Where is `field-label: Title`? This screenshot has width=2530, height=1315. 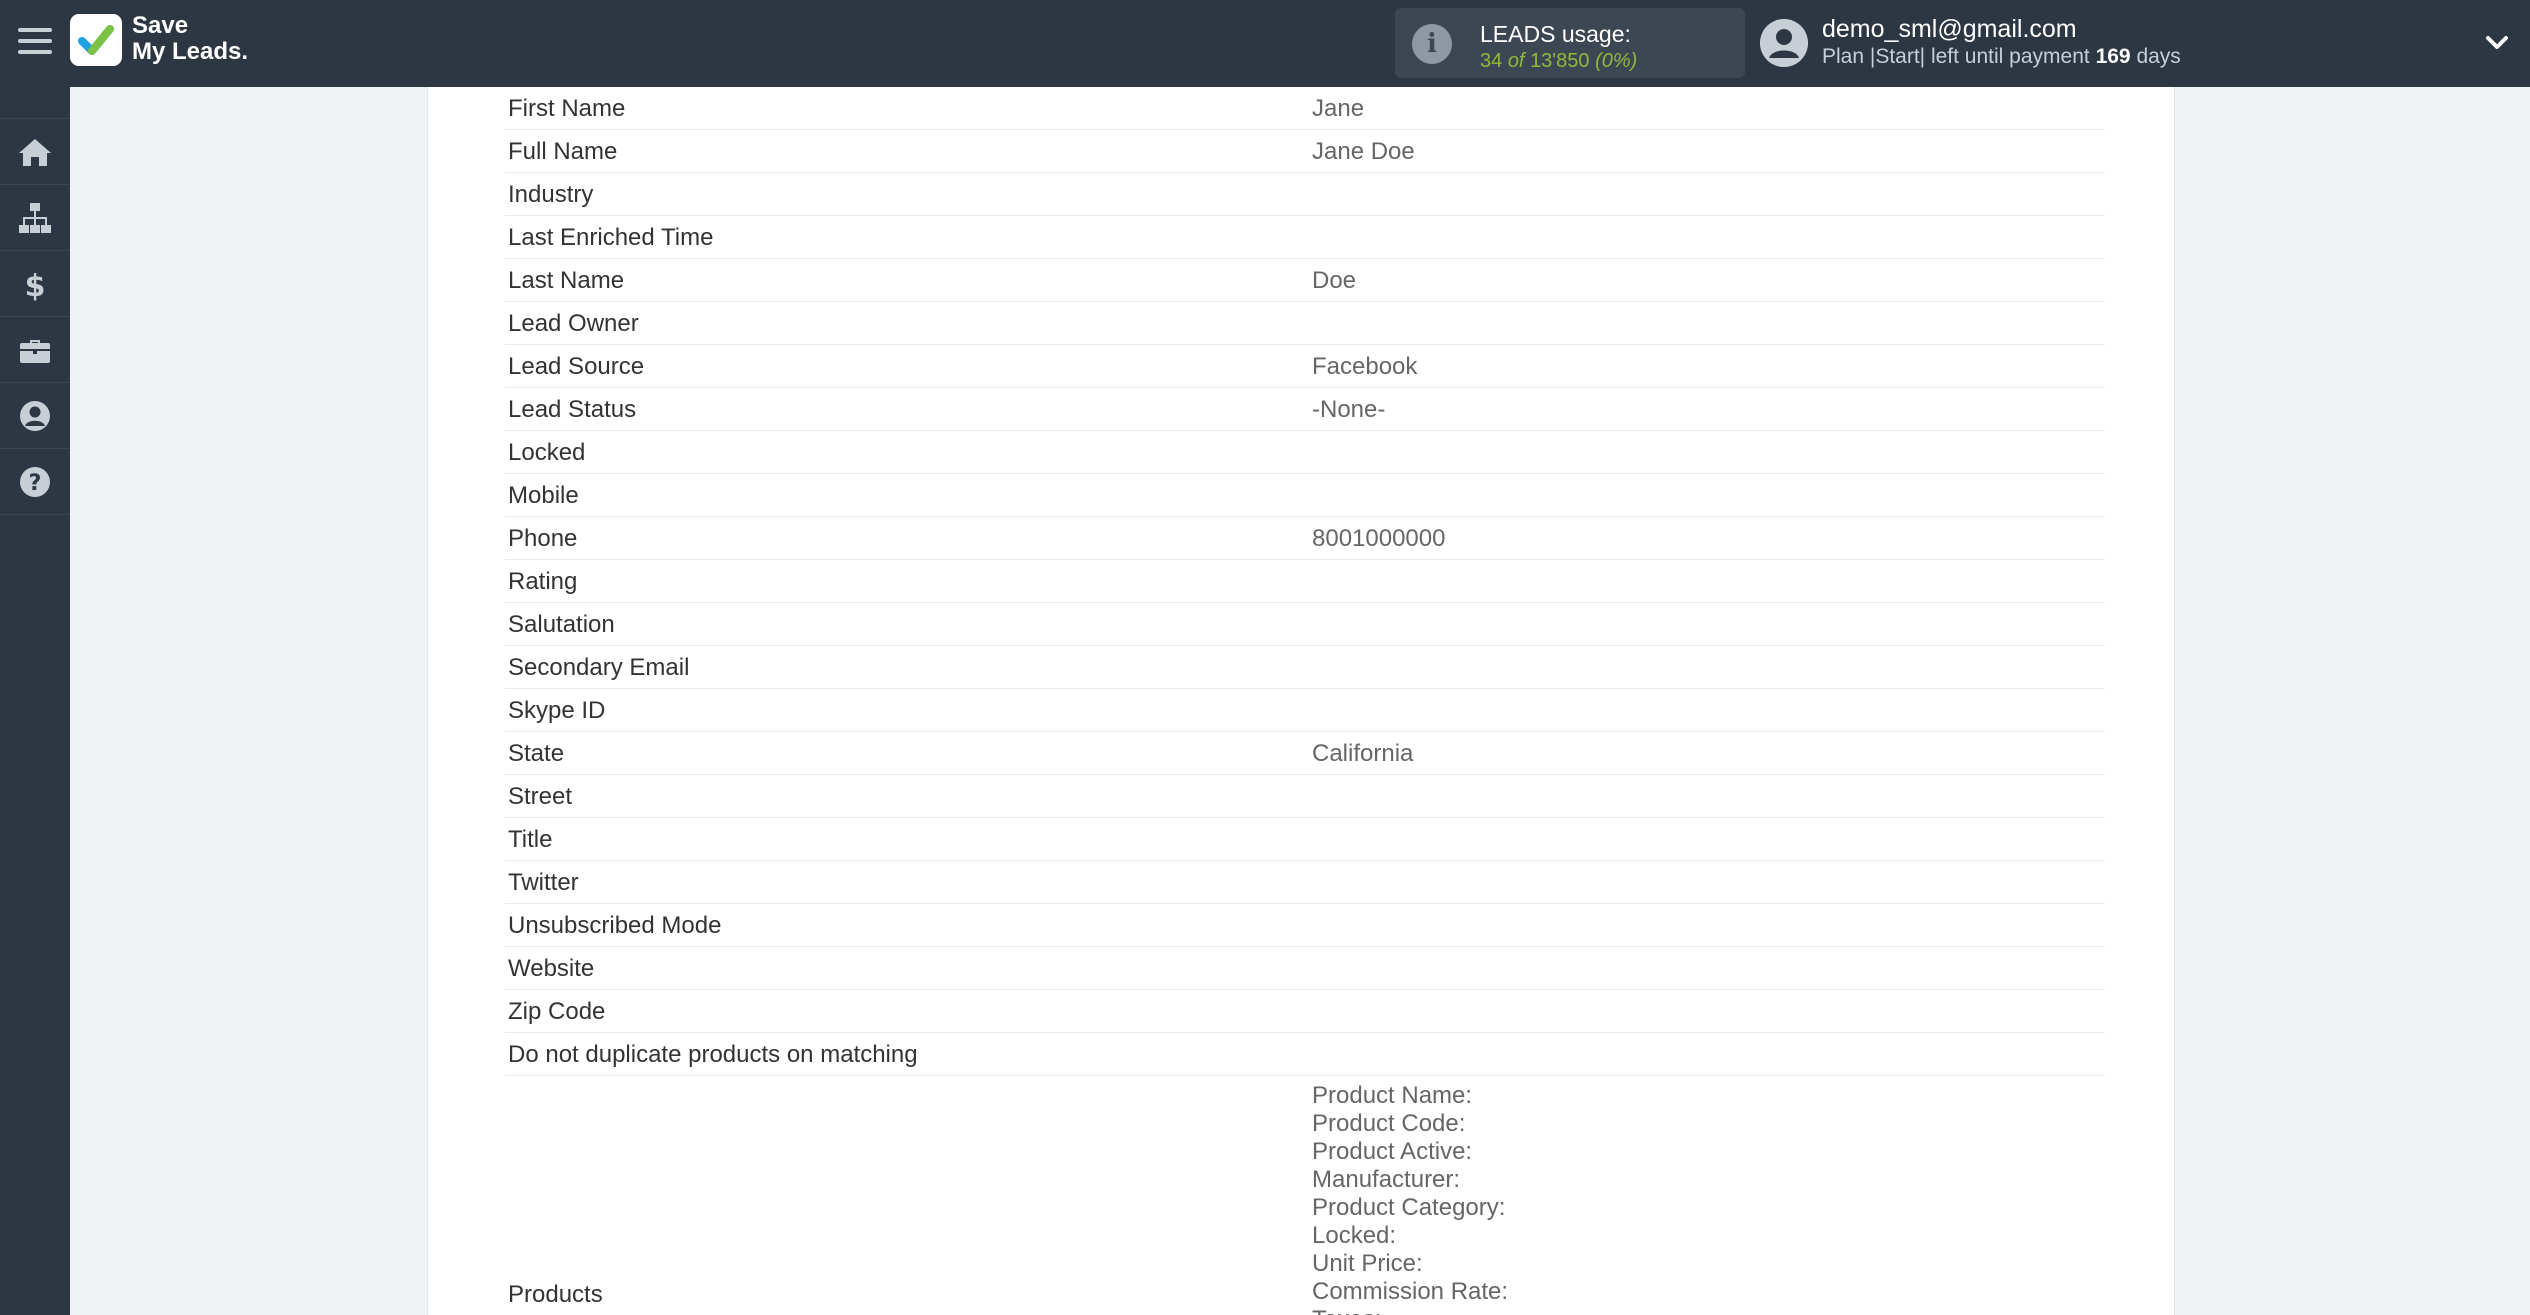
field-label: Title is located at coordinates (530, 839).